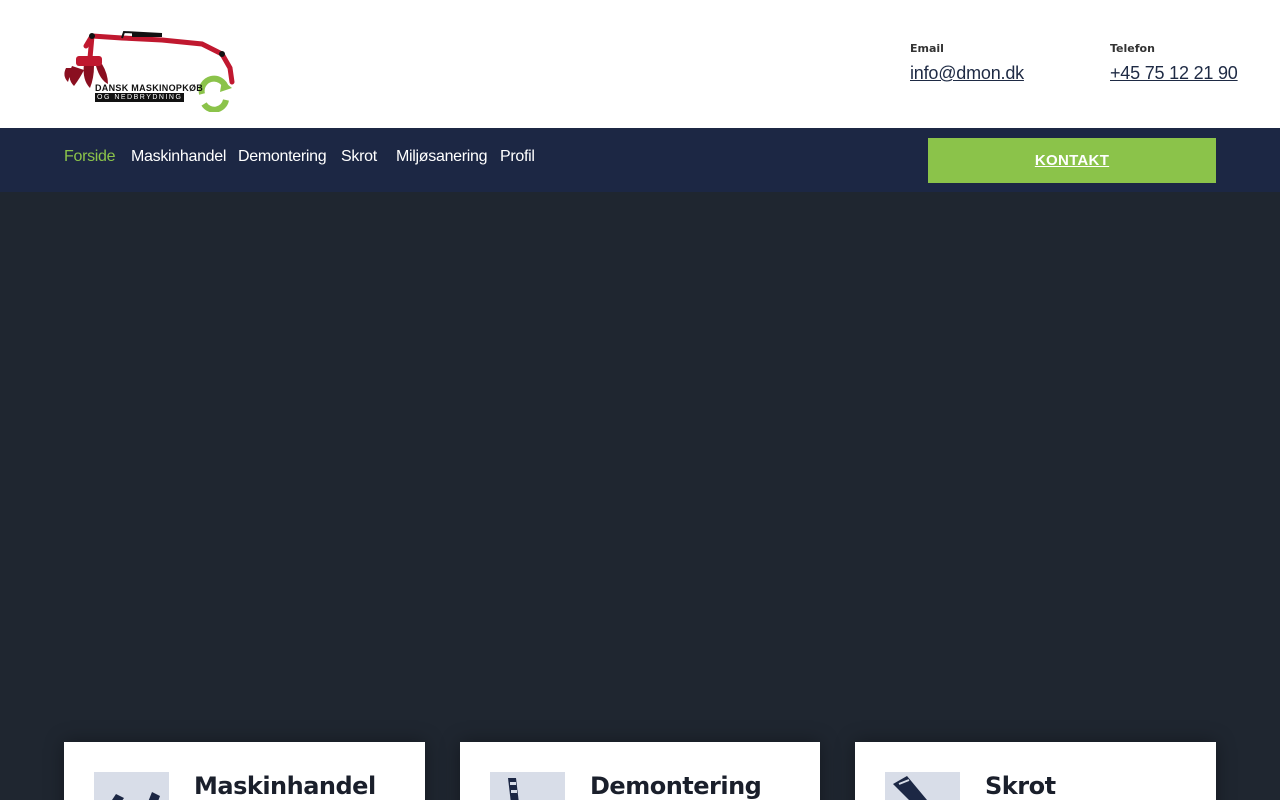 This screenshot has height=800, width=1280. What do you see at coordinates (1072, 160) in the screenshot?
I see `kontakt-button: KONTAKT` at bounding box center [1072, 160].